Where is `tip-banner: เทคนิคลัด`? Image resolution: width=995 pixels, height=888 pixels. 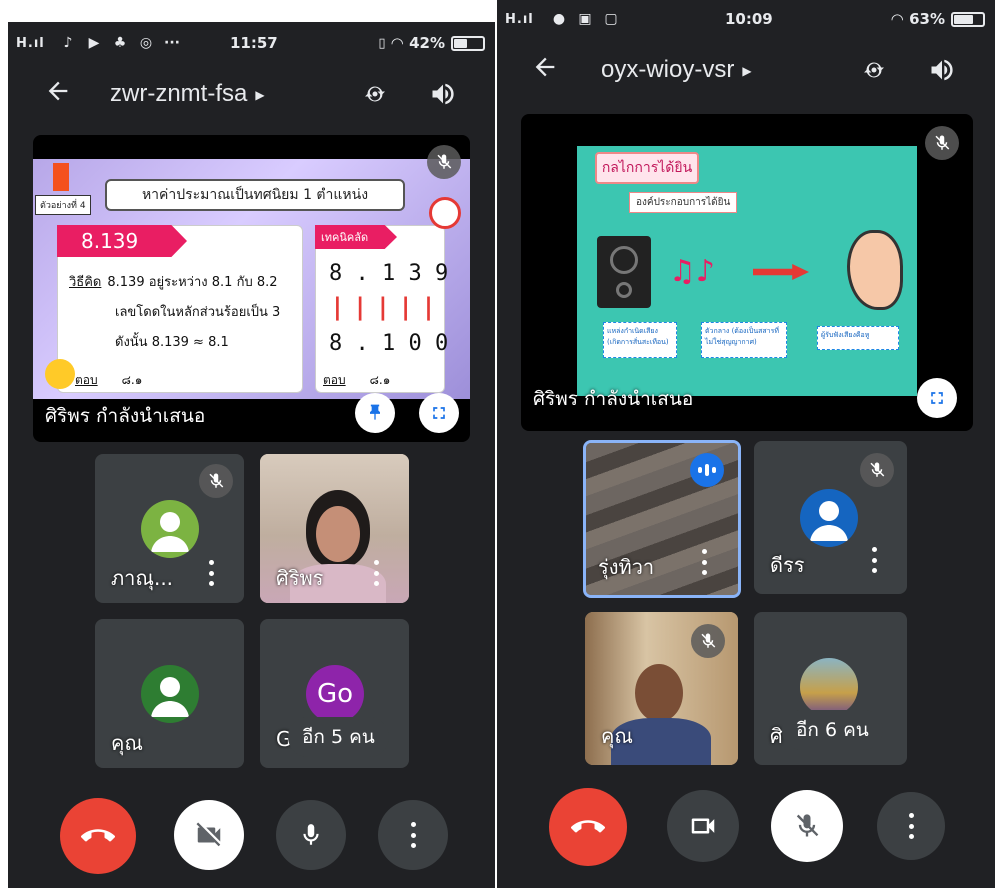 tip-banner: เทคนิคลัด is located at coordinates (356, 237).